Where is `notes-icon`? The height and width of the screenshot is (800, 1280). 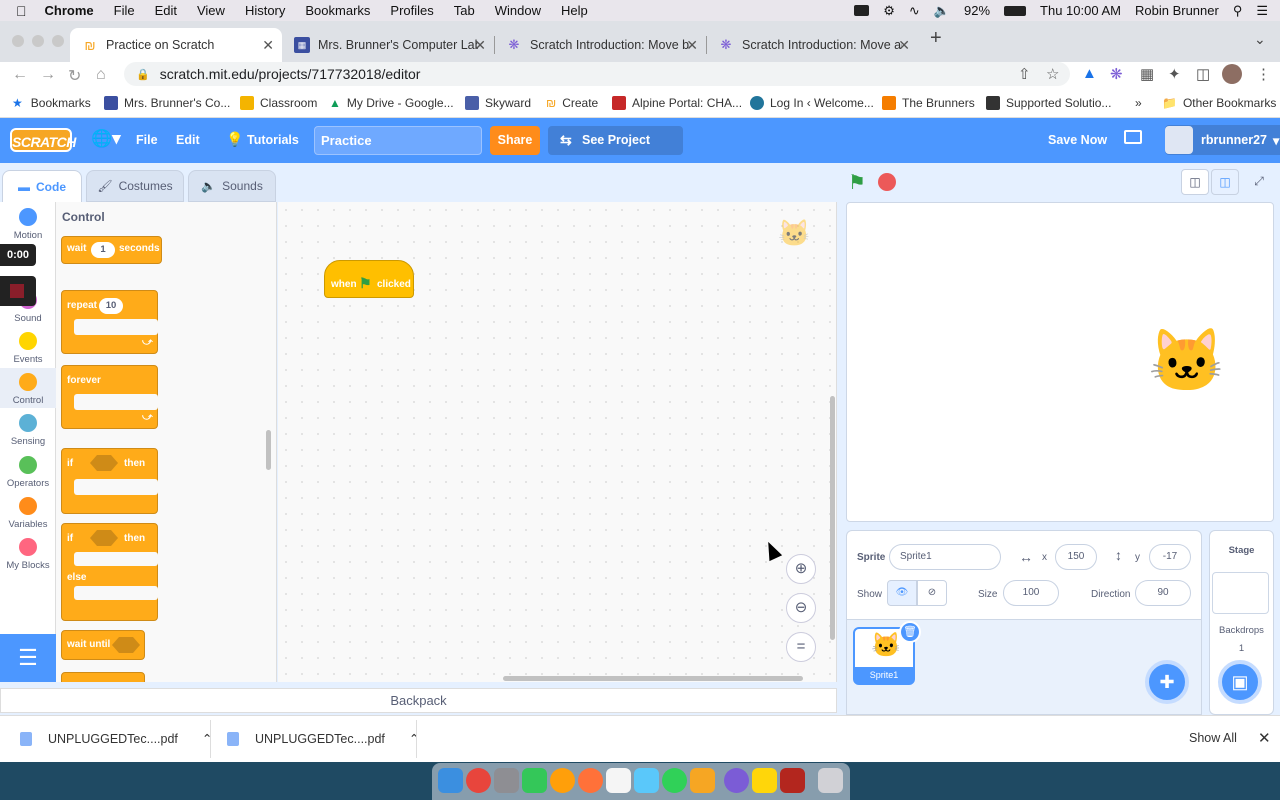 notes-icon is located at coordinates (618, 780).